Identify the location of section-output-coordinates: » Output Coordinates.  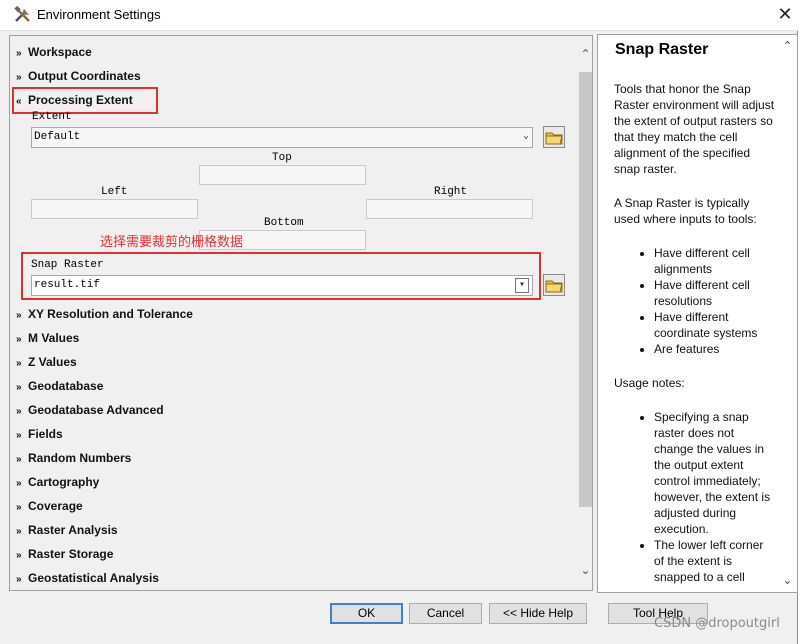
(78, 77).